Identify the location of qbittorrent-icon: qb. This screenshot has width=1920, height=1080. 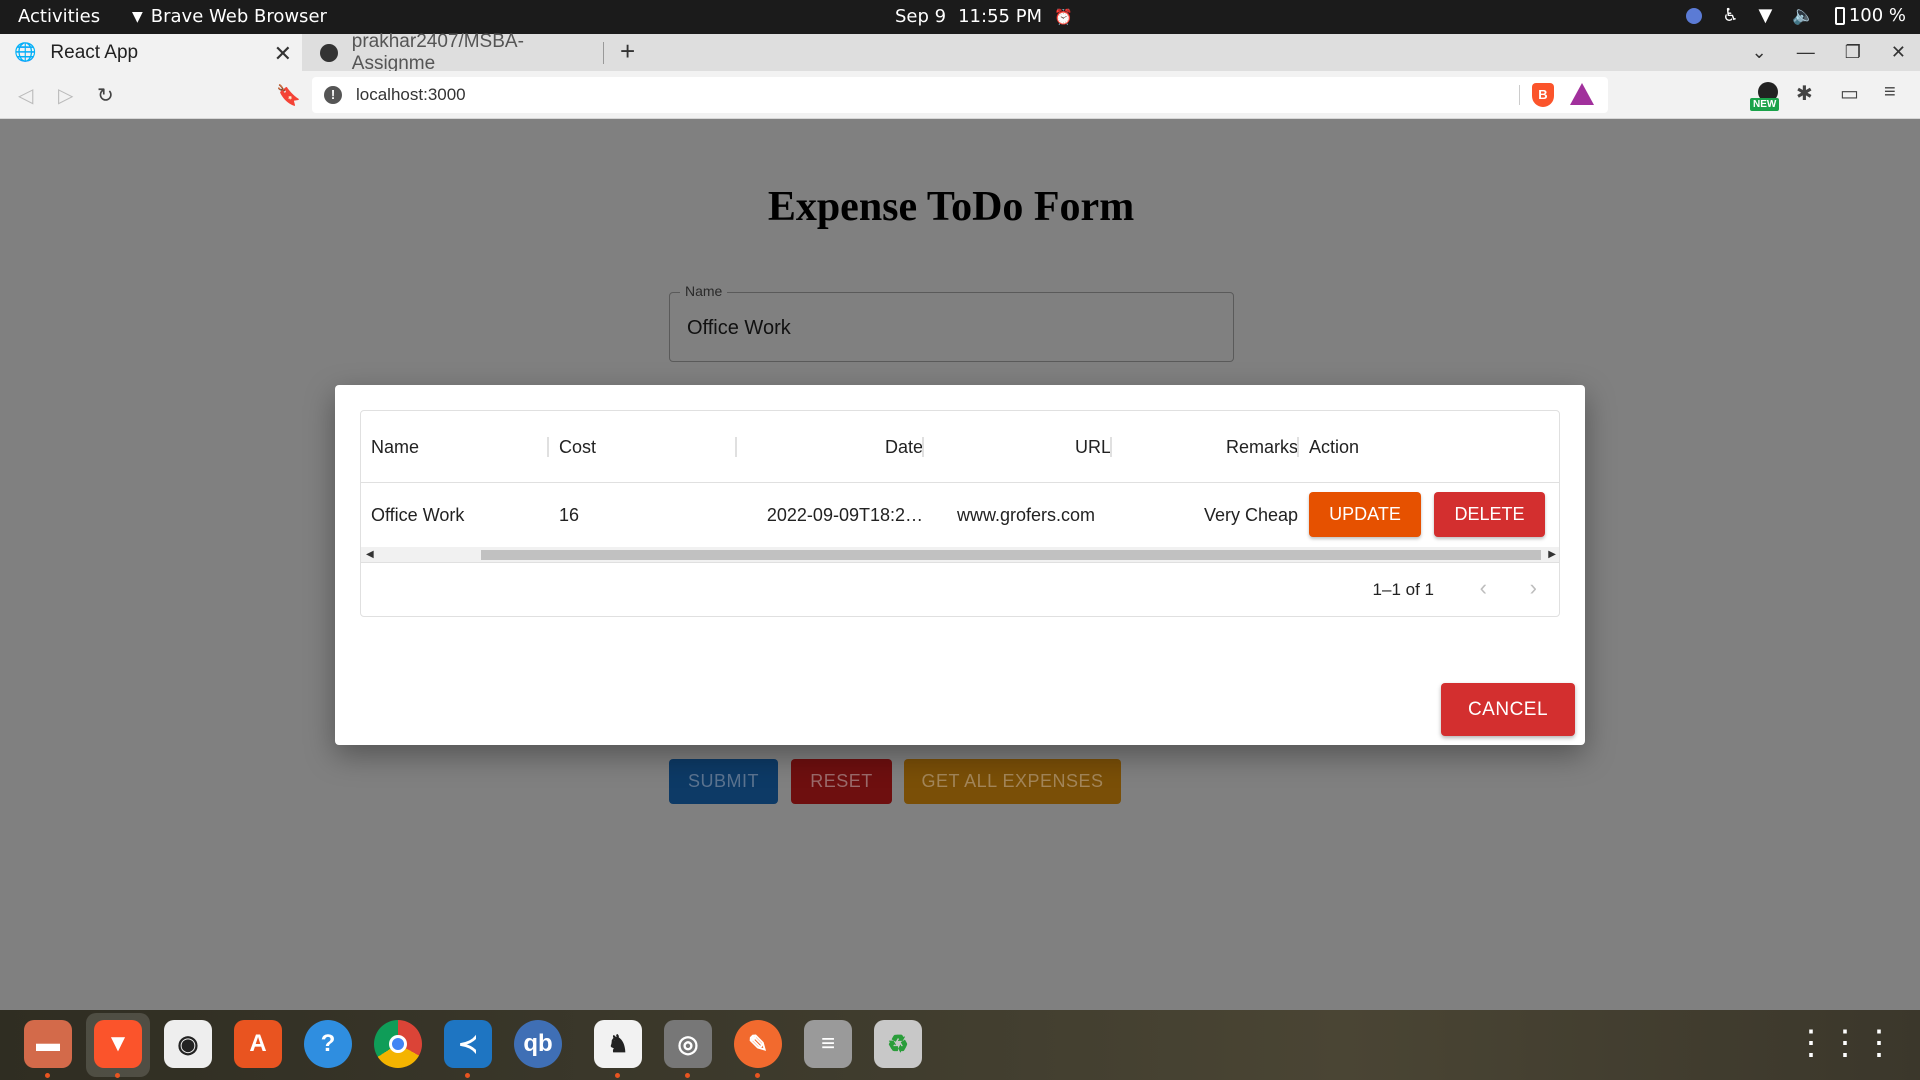
(538, 1044).